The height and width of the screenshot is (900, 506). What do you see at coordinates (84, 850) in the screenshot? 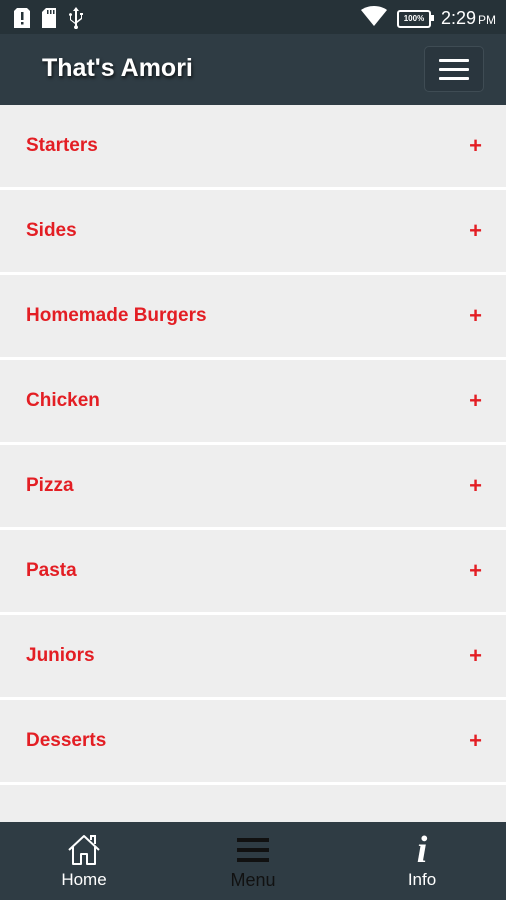
I see `home-icon` at bounding box center [84, 850].